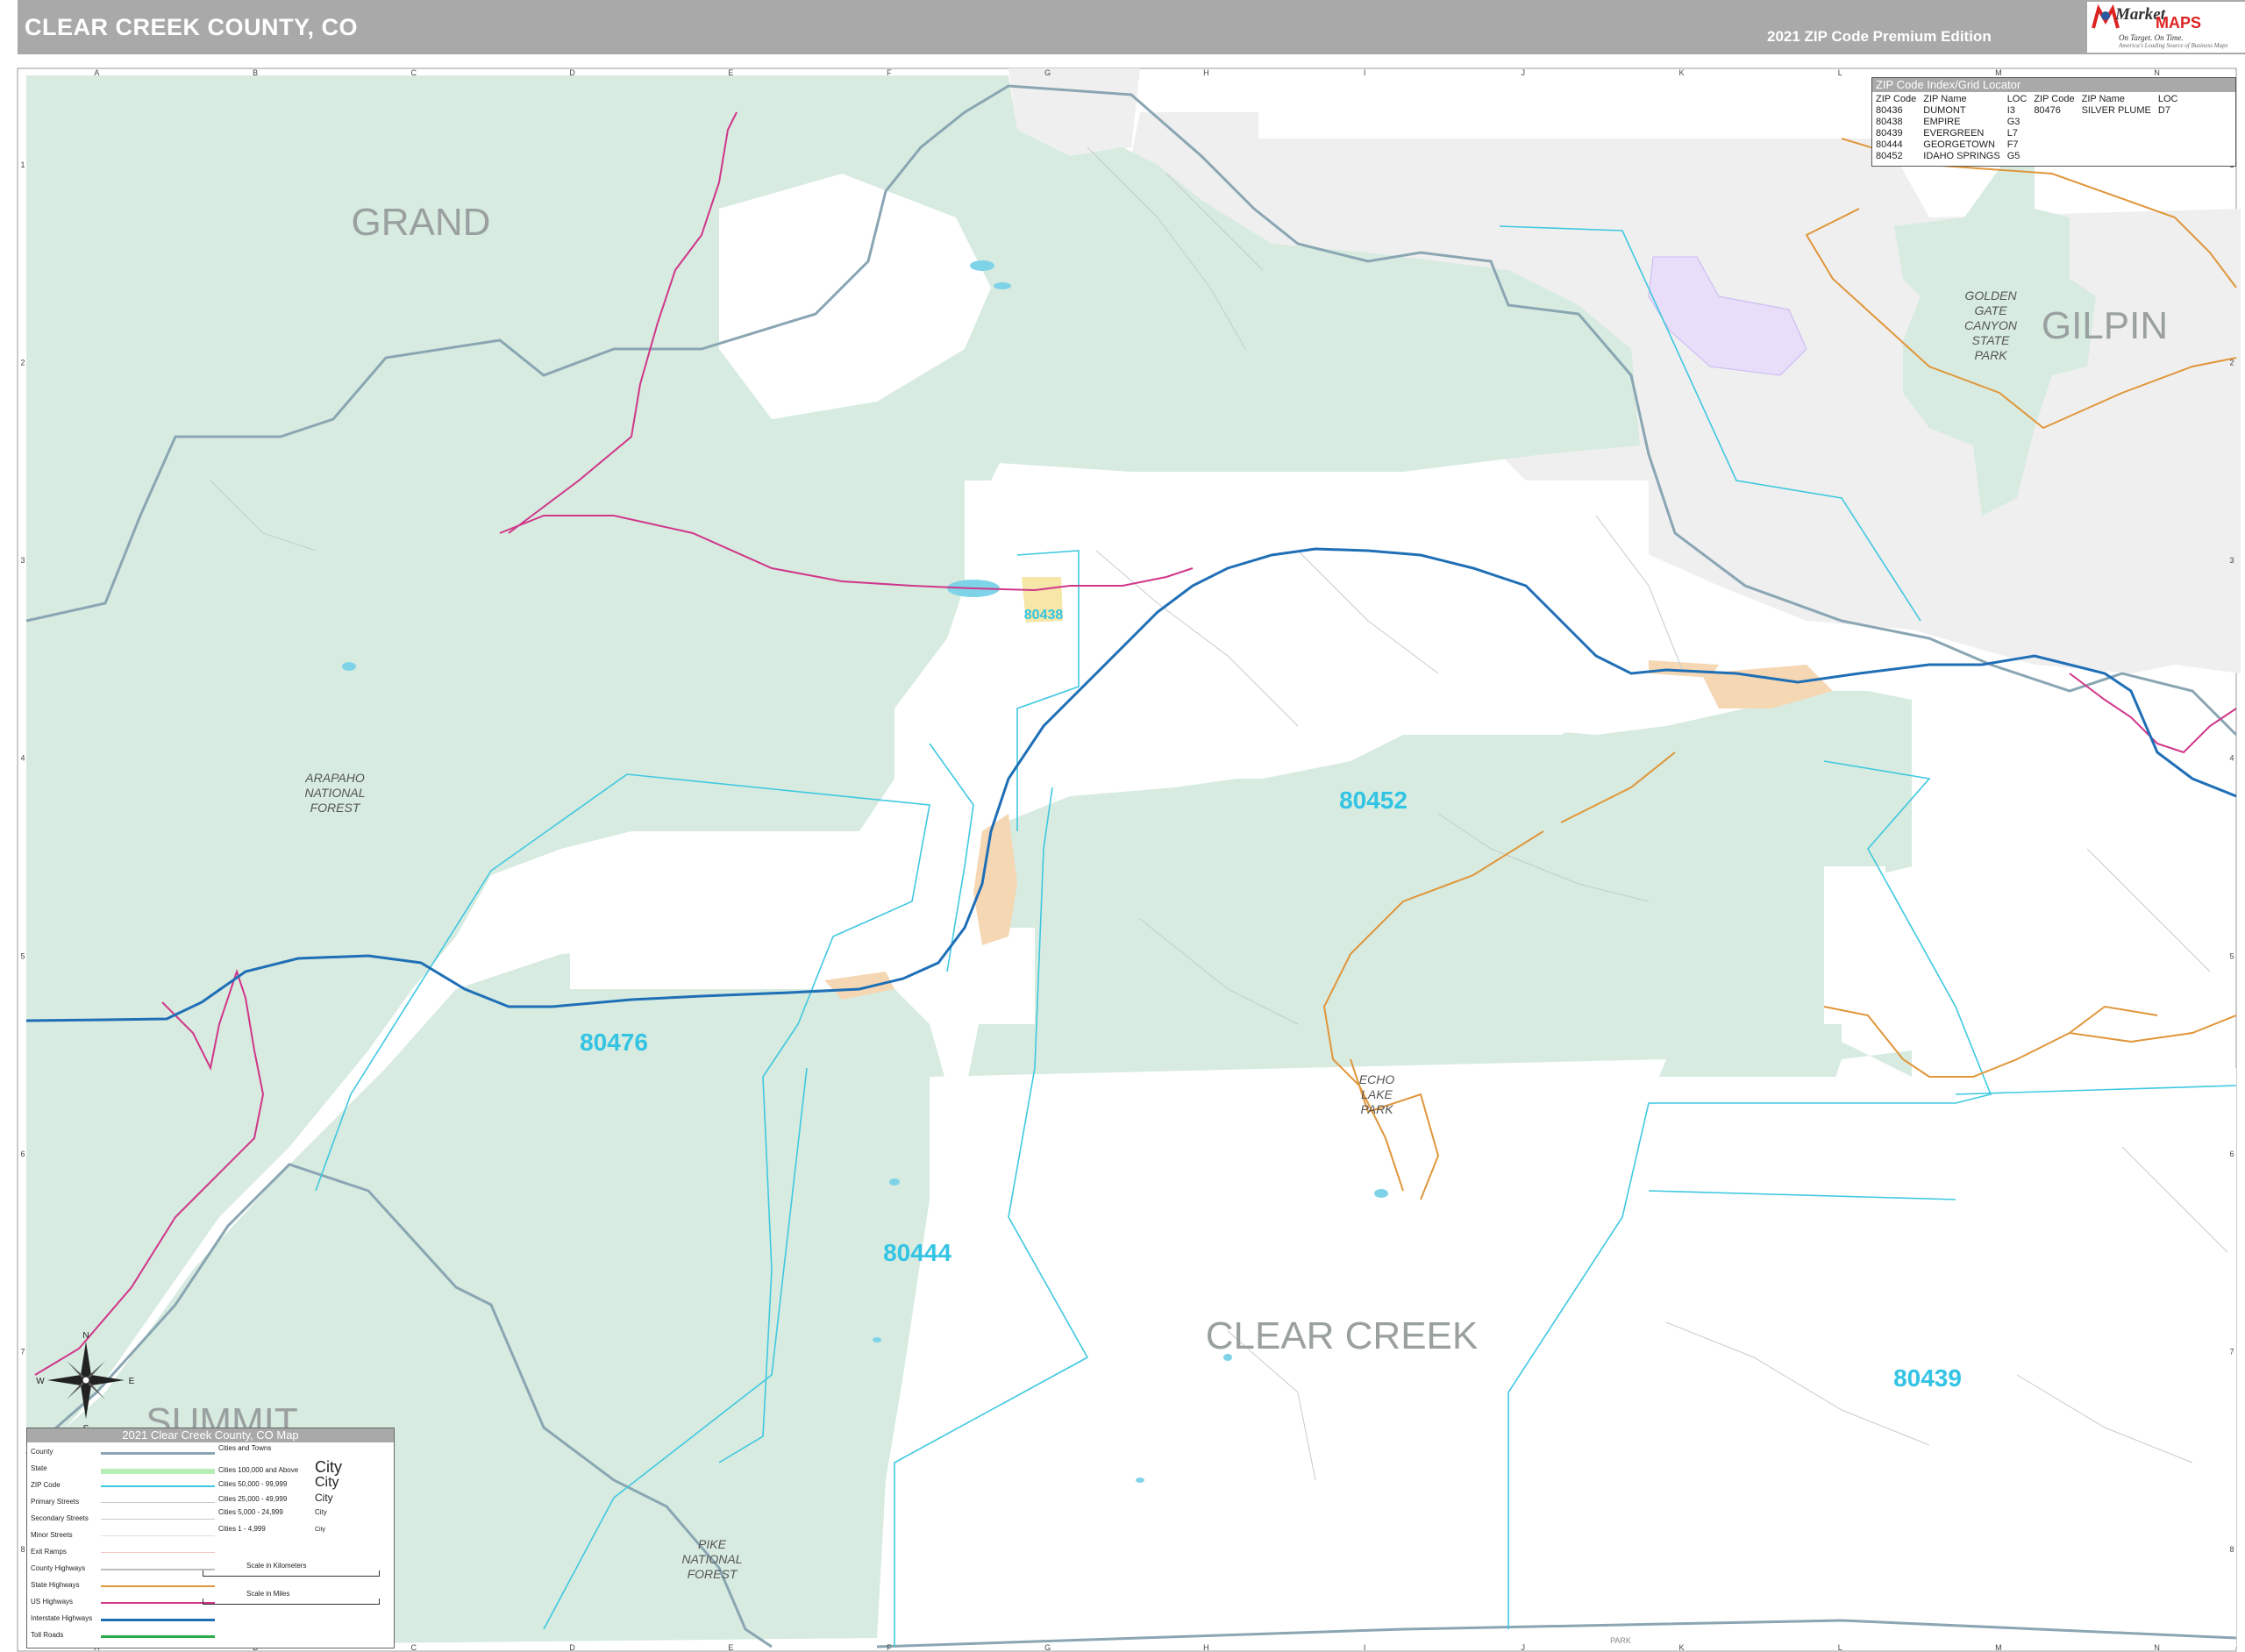 The width and height of the screenshot is (2245, 1652). I want to click on grid-label: E, so click(730, 72).